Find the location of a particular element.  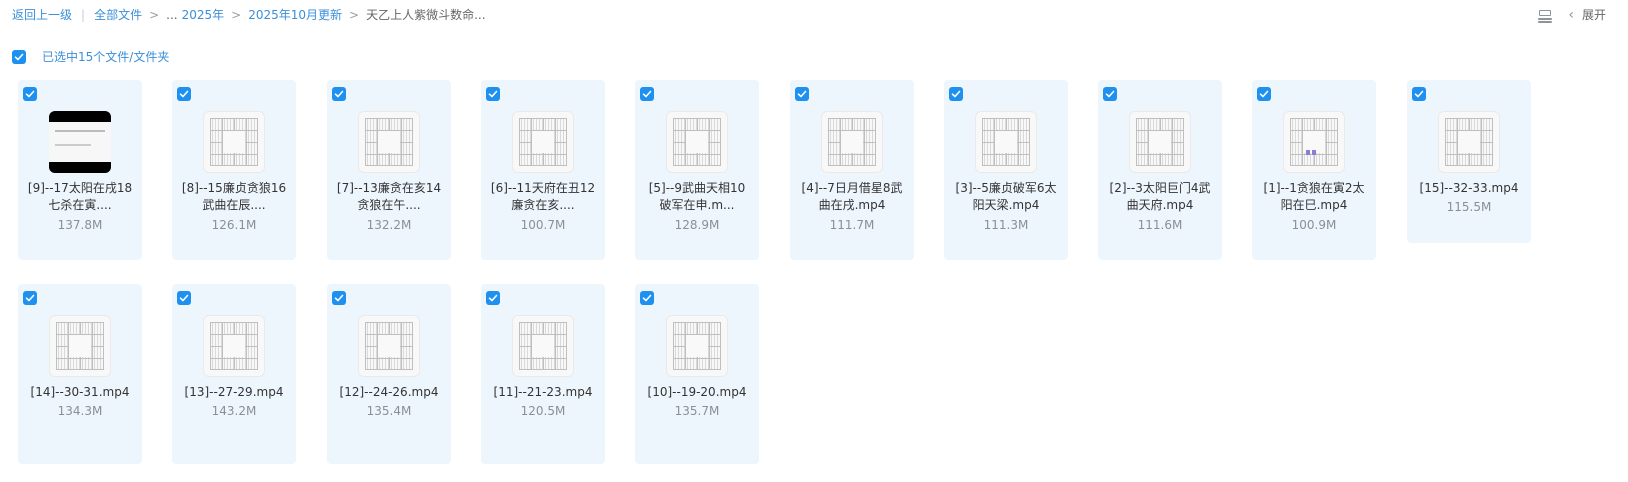

file-name: [15]--32-33.mp4 is located at coordinates (1469, 188).